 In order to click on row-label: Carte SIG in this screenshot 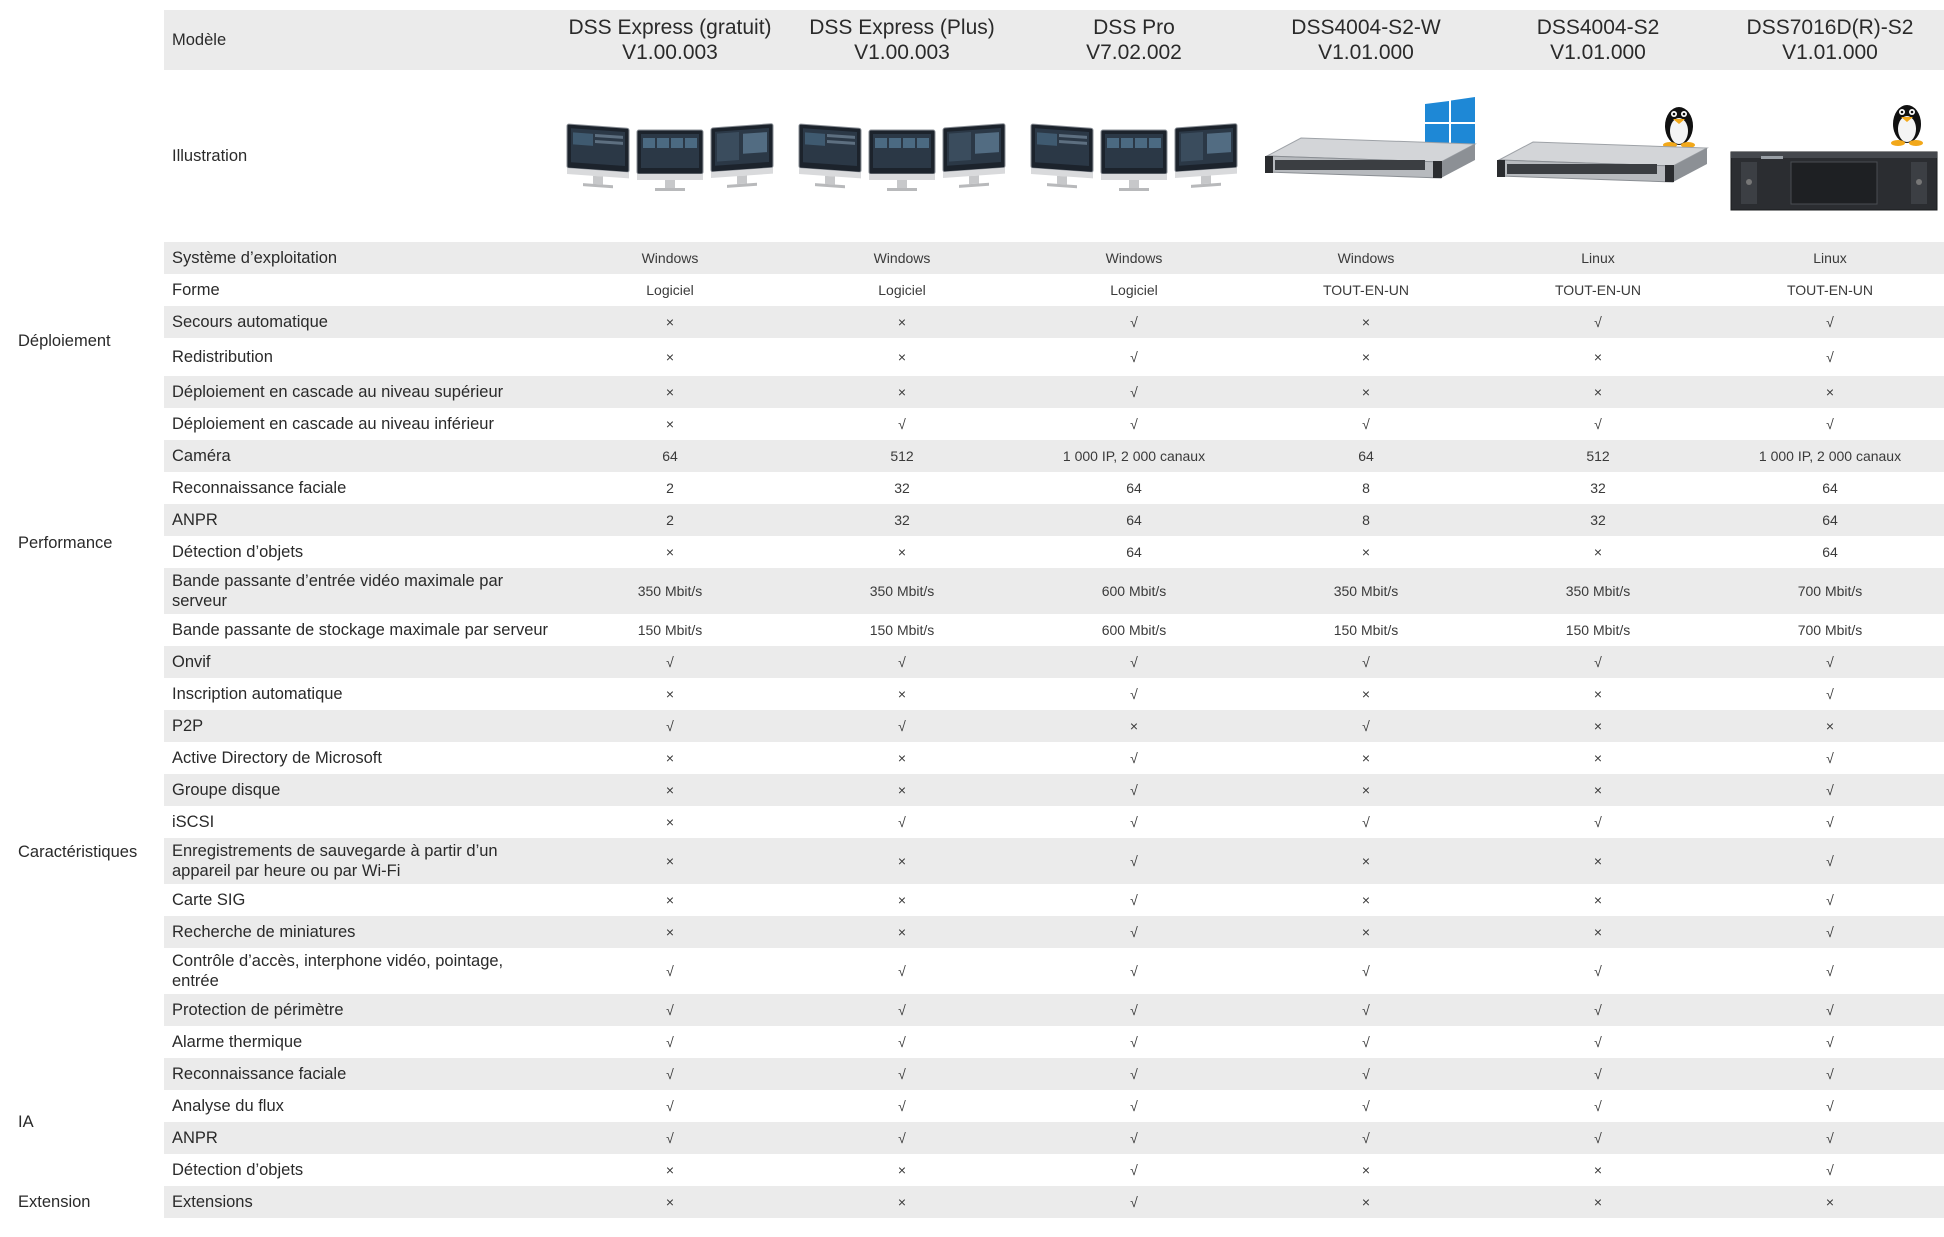, I will do `click(209, 900)`.